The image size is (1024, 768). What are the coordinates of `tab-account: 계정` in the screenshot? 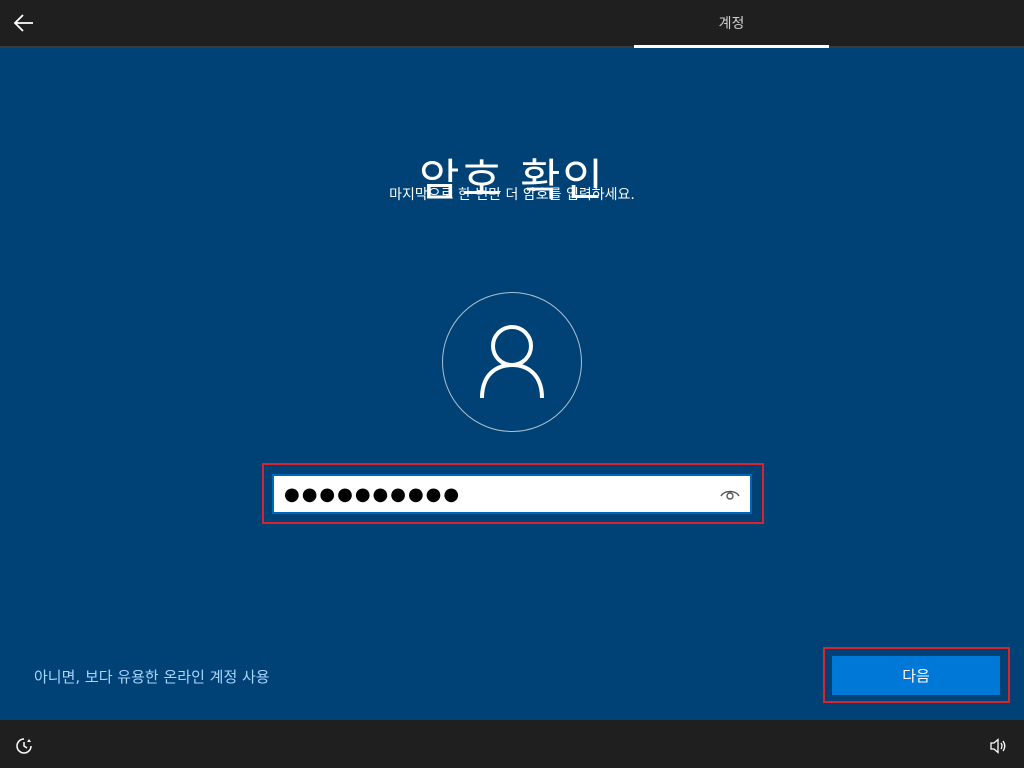 It's located at (731, 23).